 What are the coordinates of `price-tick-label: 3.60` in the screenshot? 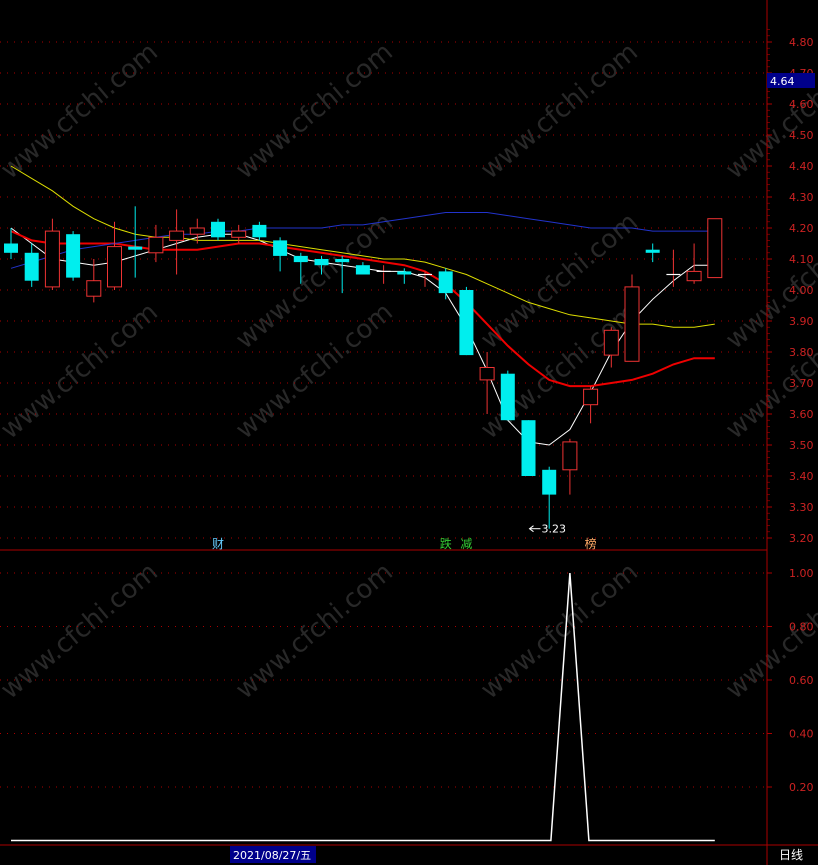 It's located at (801, 414).